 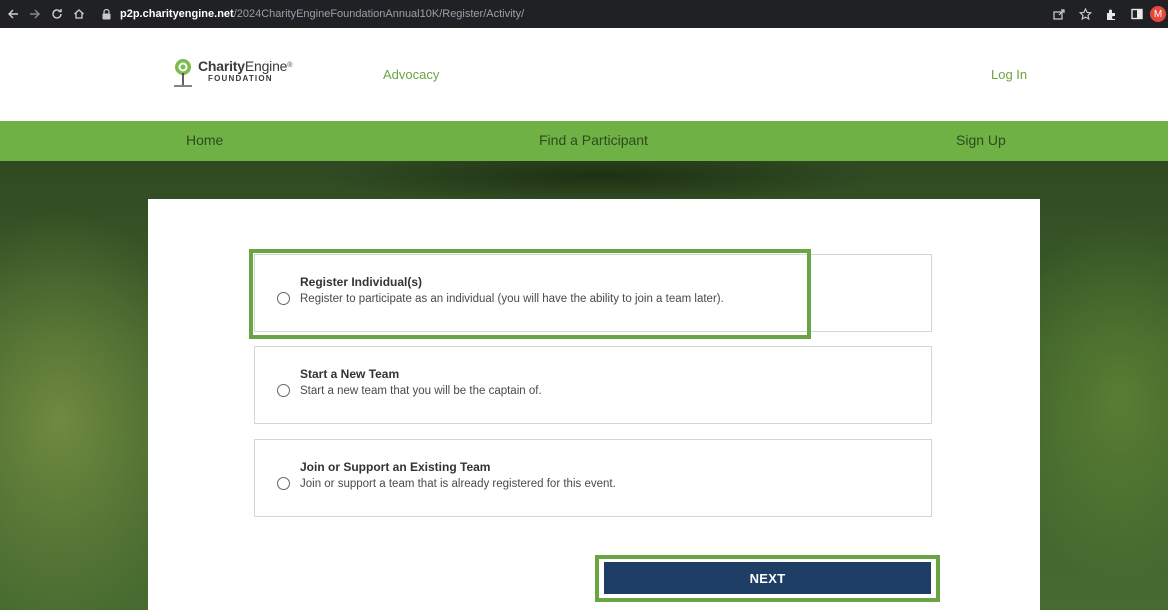 I want to click on sidepanel-icon, so click(x=1137, y=14).